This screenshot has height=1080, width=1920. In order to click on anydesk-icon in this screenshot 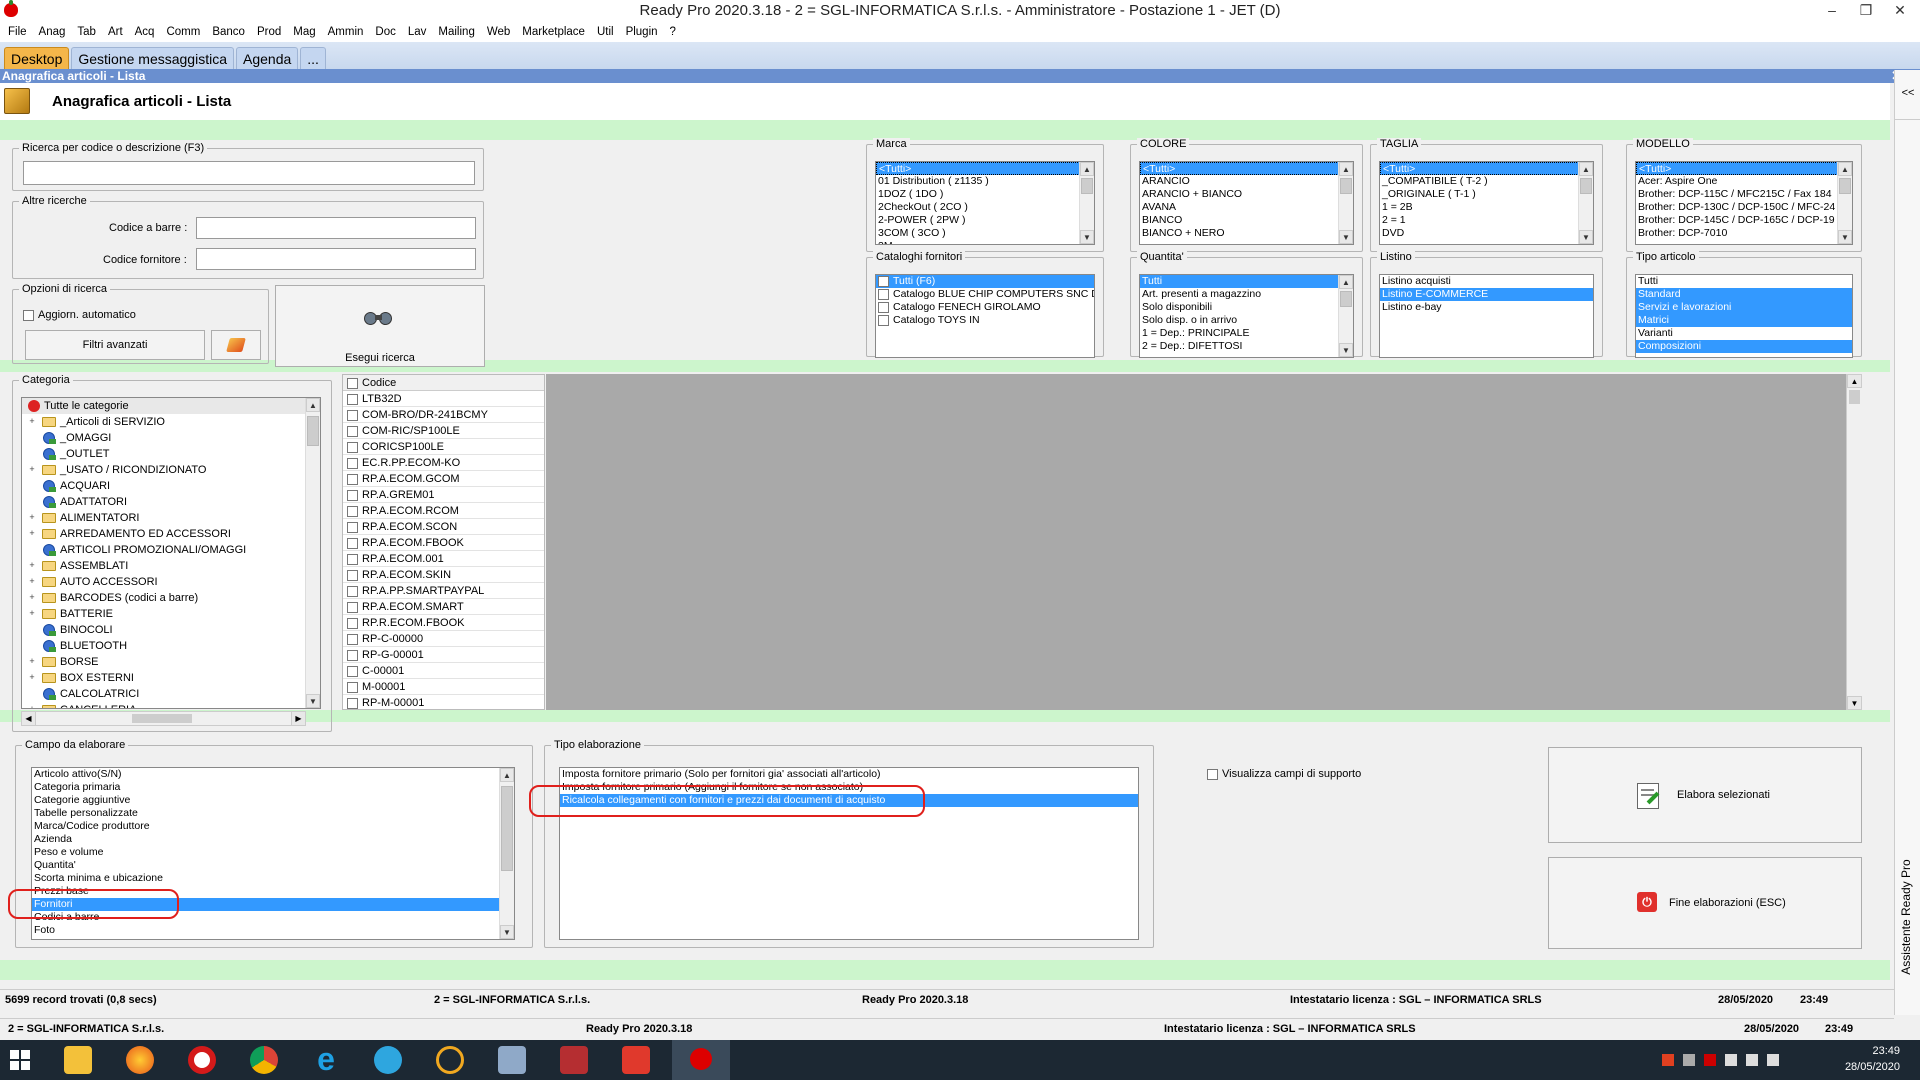, I will do `click(636, 1060)`.